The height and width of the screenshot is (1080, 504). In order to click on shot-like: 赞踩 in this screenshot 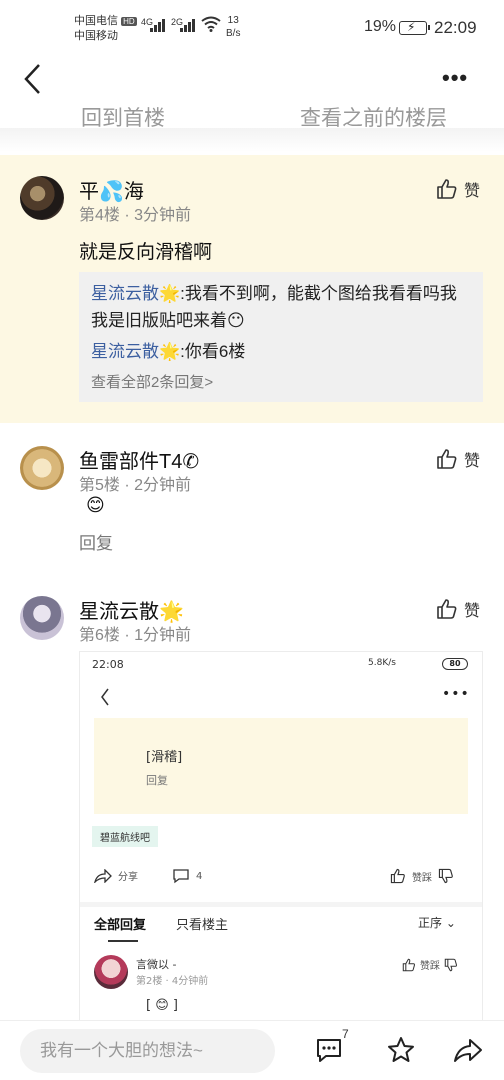, I will do `click(422, 876)`.